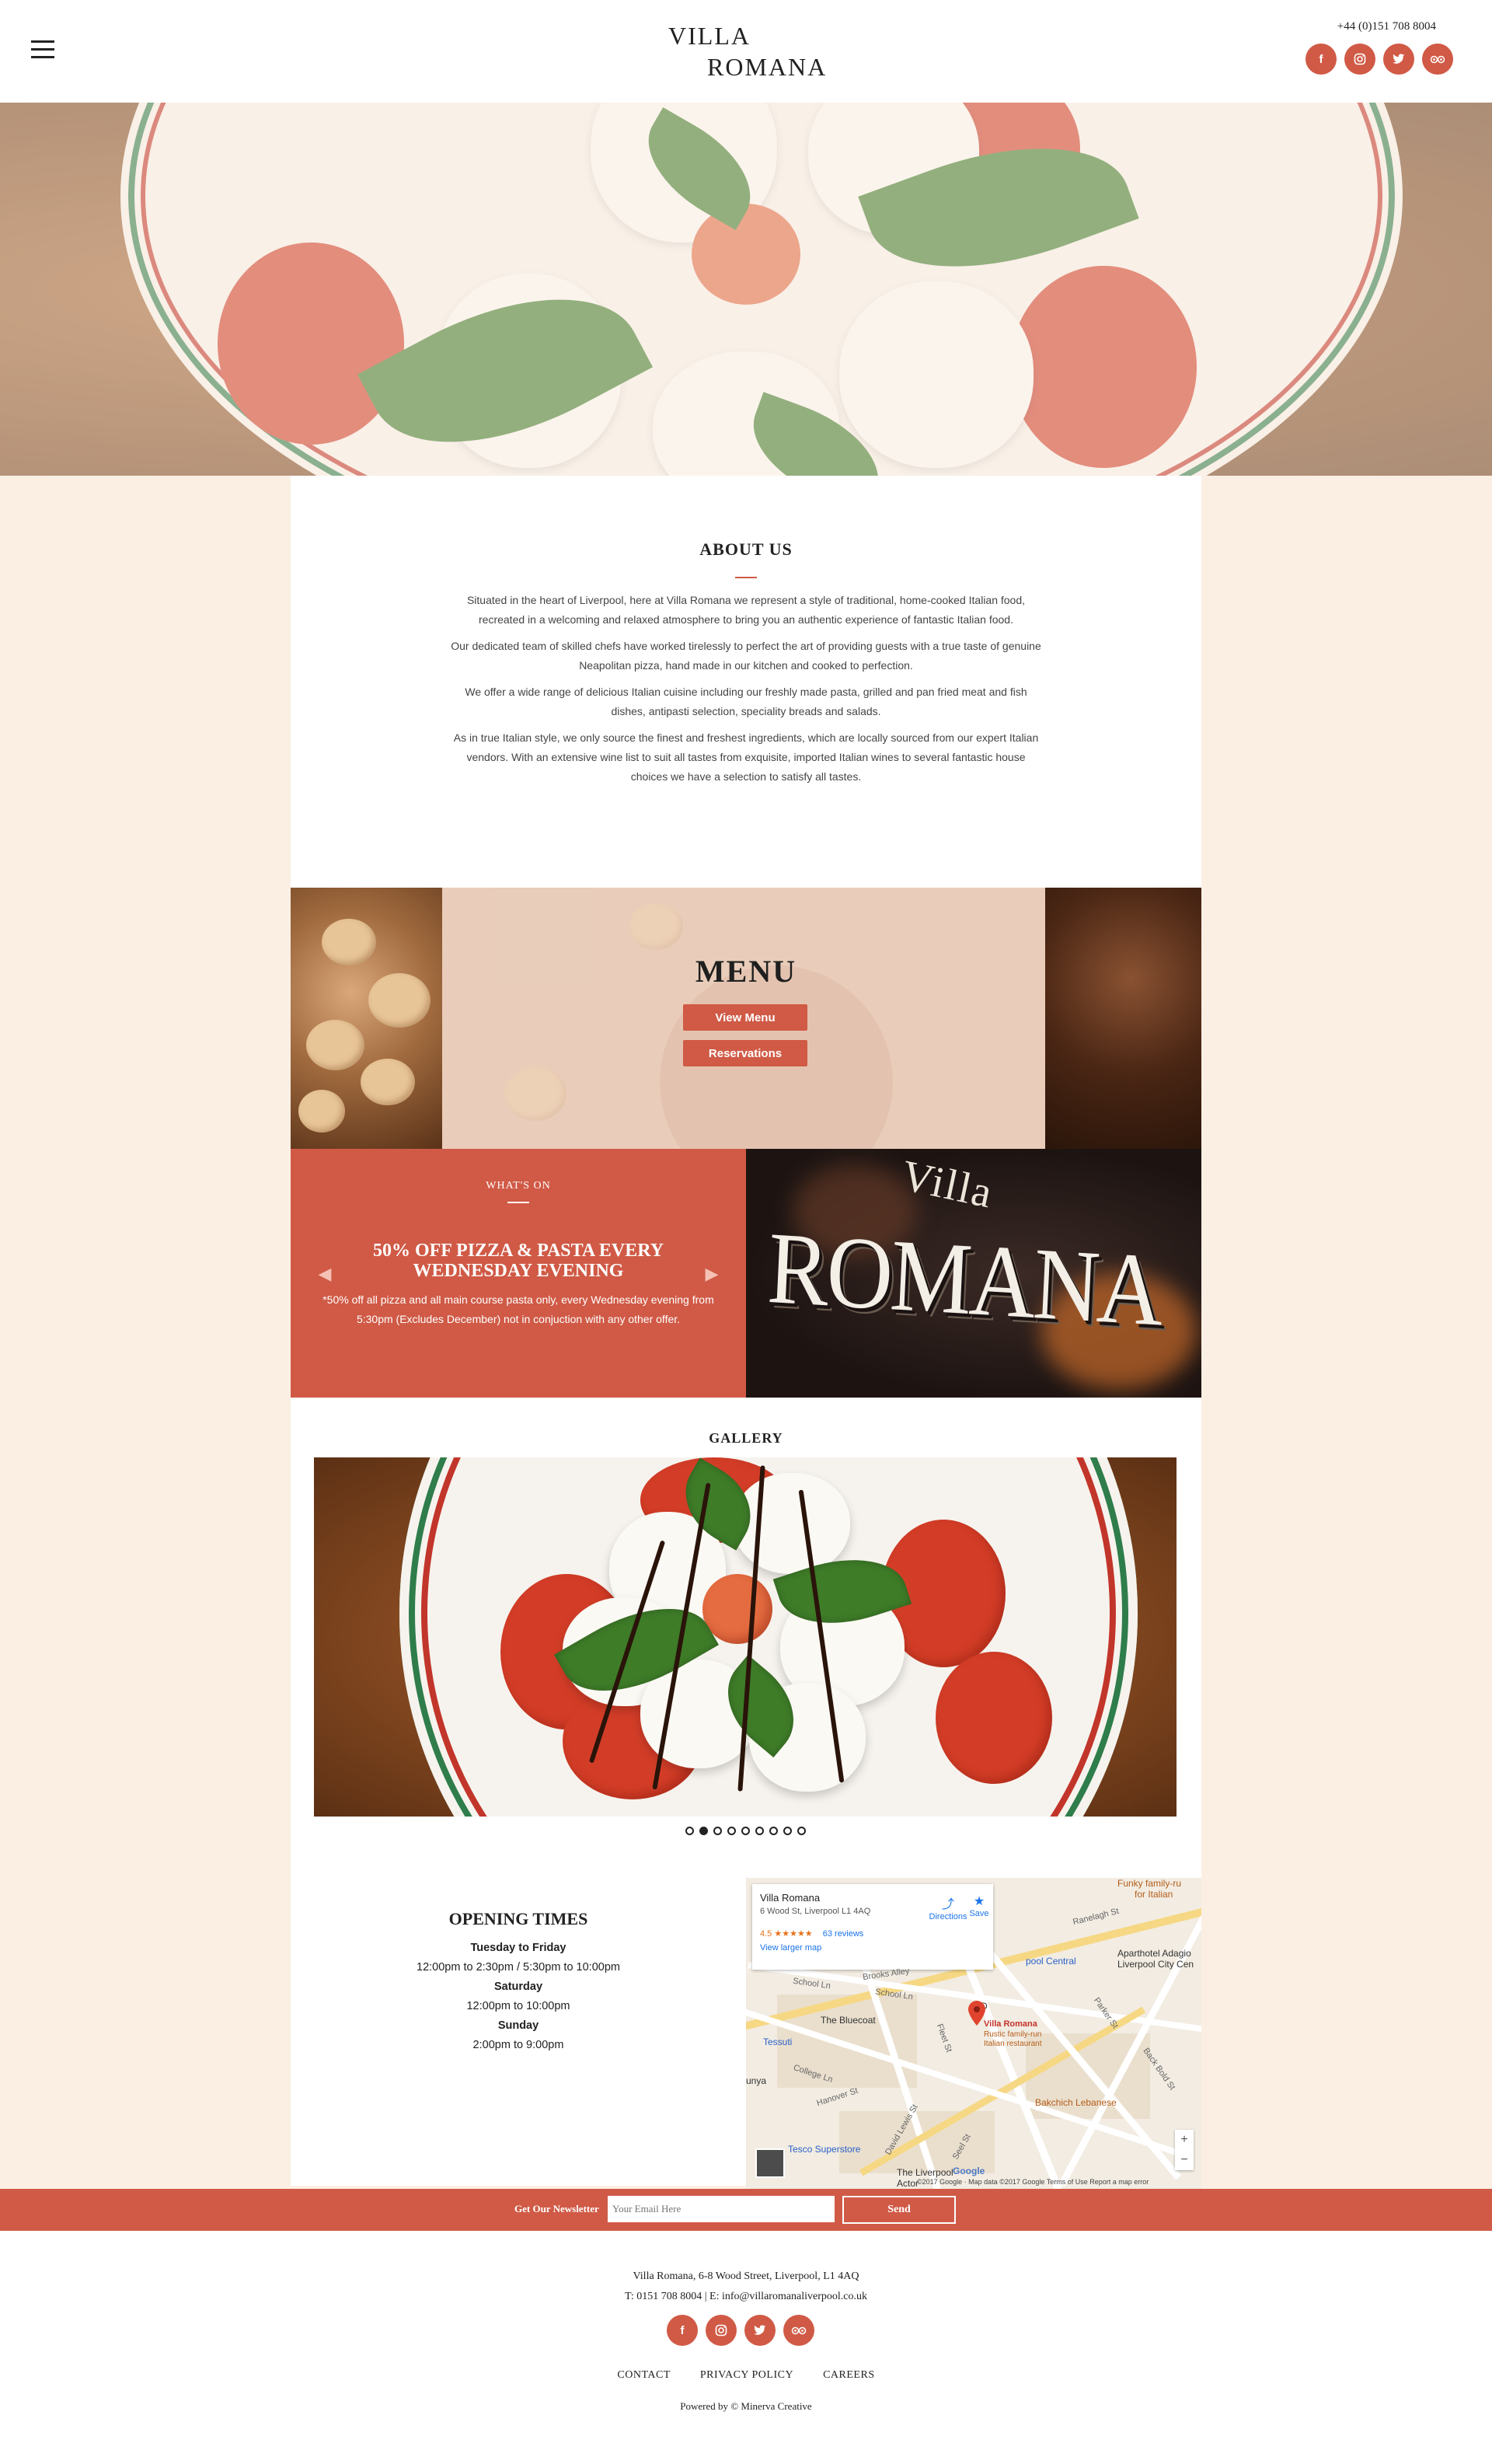  I want to click on view-larger-map-link: View larger map, so click(872, 1948).